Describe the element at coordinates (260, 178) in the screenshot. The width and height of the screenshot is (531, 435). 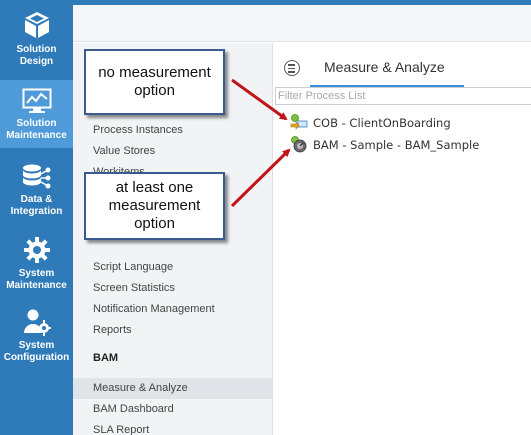
I see `arrow-to-bam-sample` at that location.